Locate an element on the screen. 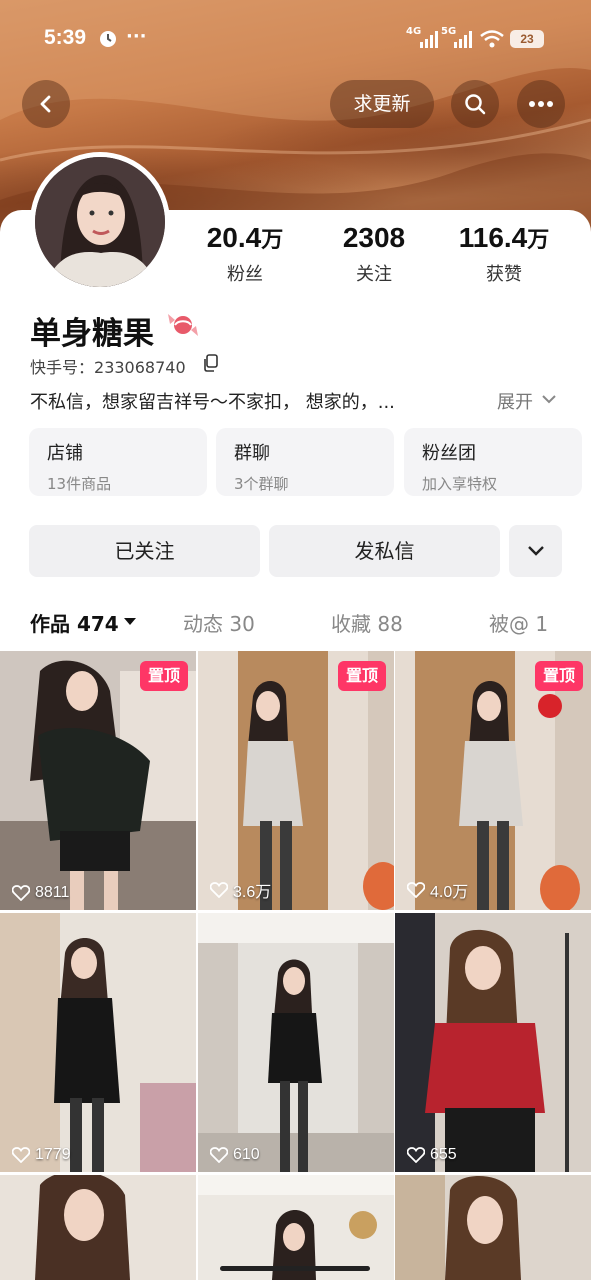 The height and width of the screenshot is (1280, 591). stat-likes-unit: 万 is located at coordinates (538, 239).